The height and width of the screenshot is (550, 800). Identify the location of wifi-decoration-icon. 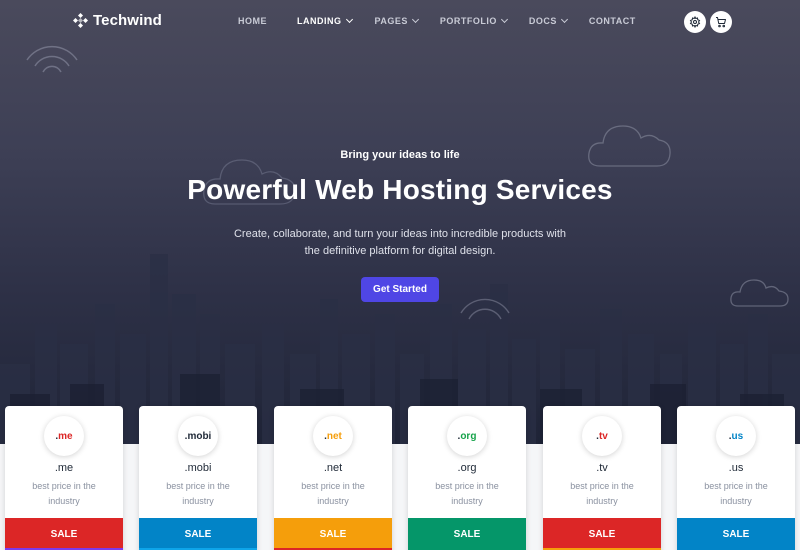
(485, 309).